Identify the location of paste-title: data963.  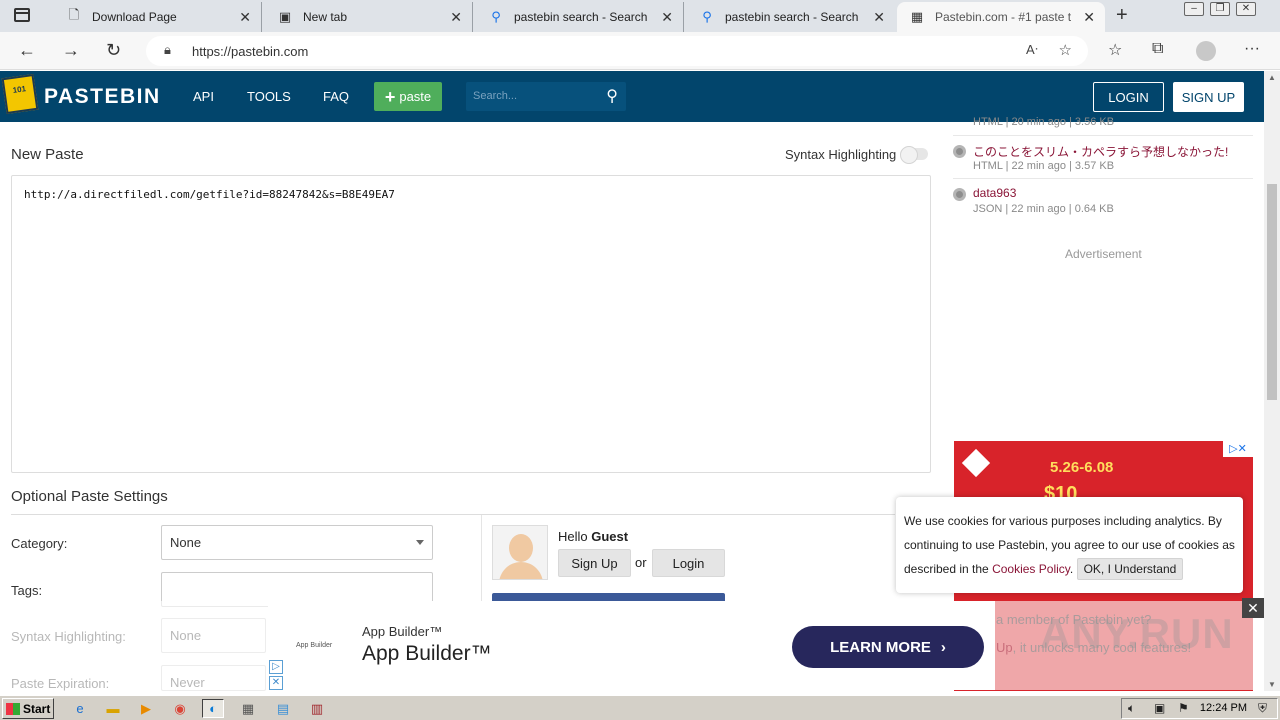
(994, 193).